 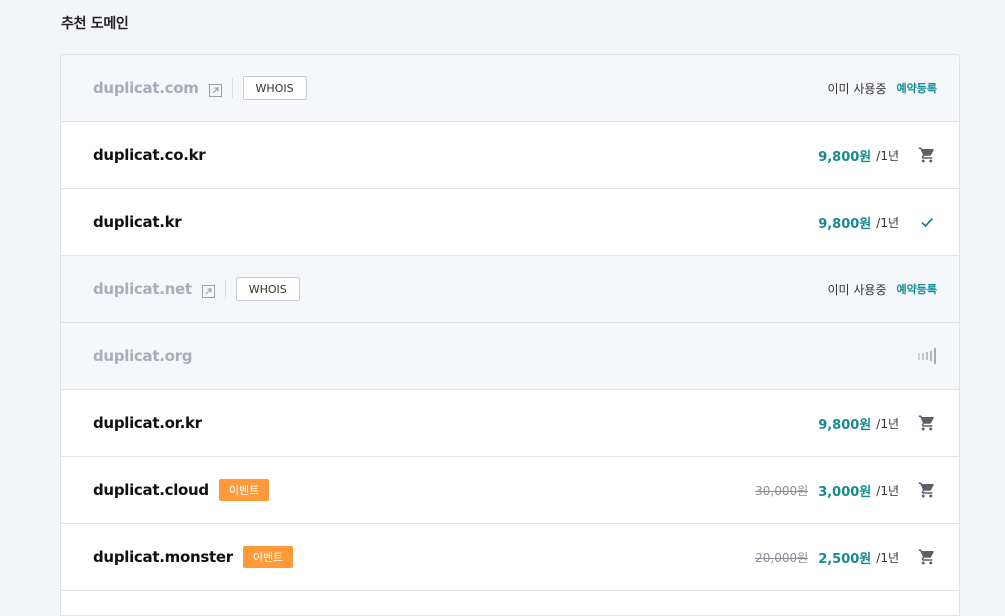 What do you see at coordinates (927, 356) in the screenshot?
I see `loading-icon` at bounding box center [927, 356].